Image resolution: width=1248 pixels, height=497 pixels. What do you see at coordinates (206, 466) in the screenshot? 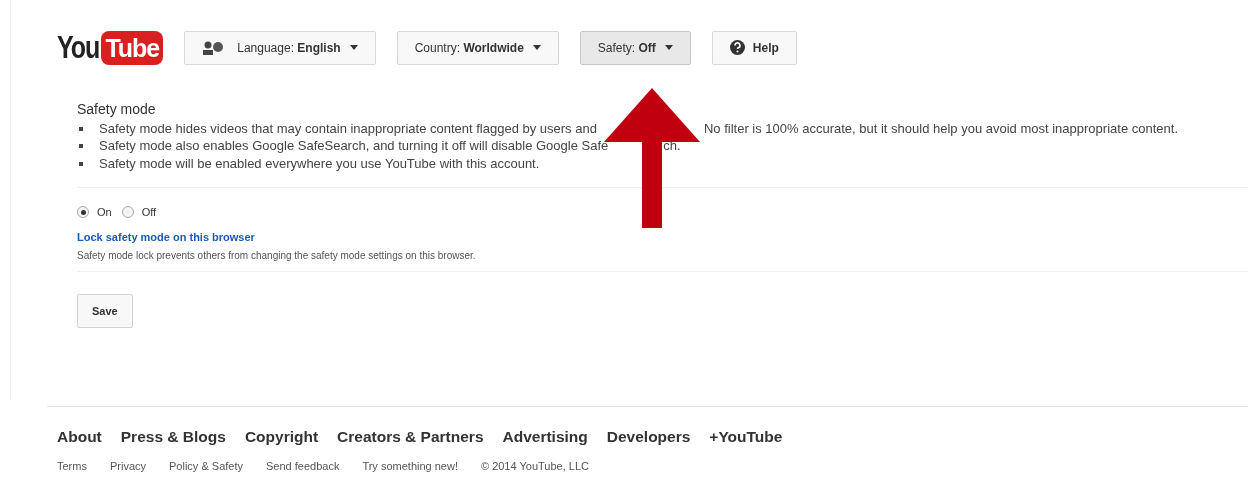
I see `footer-link: Policy & Safety` at bounding box center [206, 466].